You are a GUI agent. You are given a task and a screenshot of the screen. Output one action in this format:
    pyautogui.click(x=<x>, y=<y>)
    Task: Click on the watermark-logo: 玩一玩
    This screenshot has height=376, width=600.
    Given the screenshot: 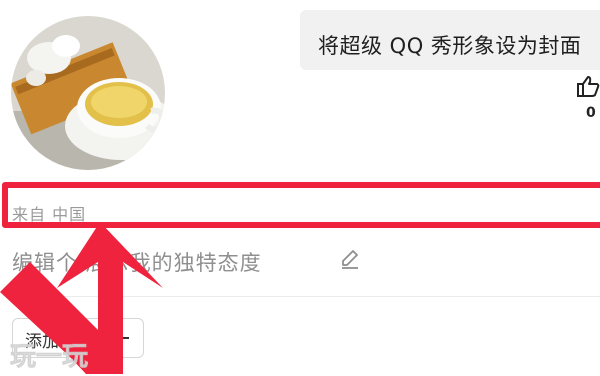 What is the action you would take?
    pyautogui.click(x=70, y=355)
    